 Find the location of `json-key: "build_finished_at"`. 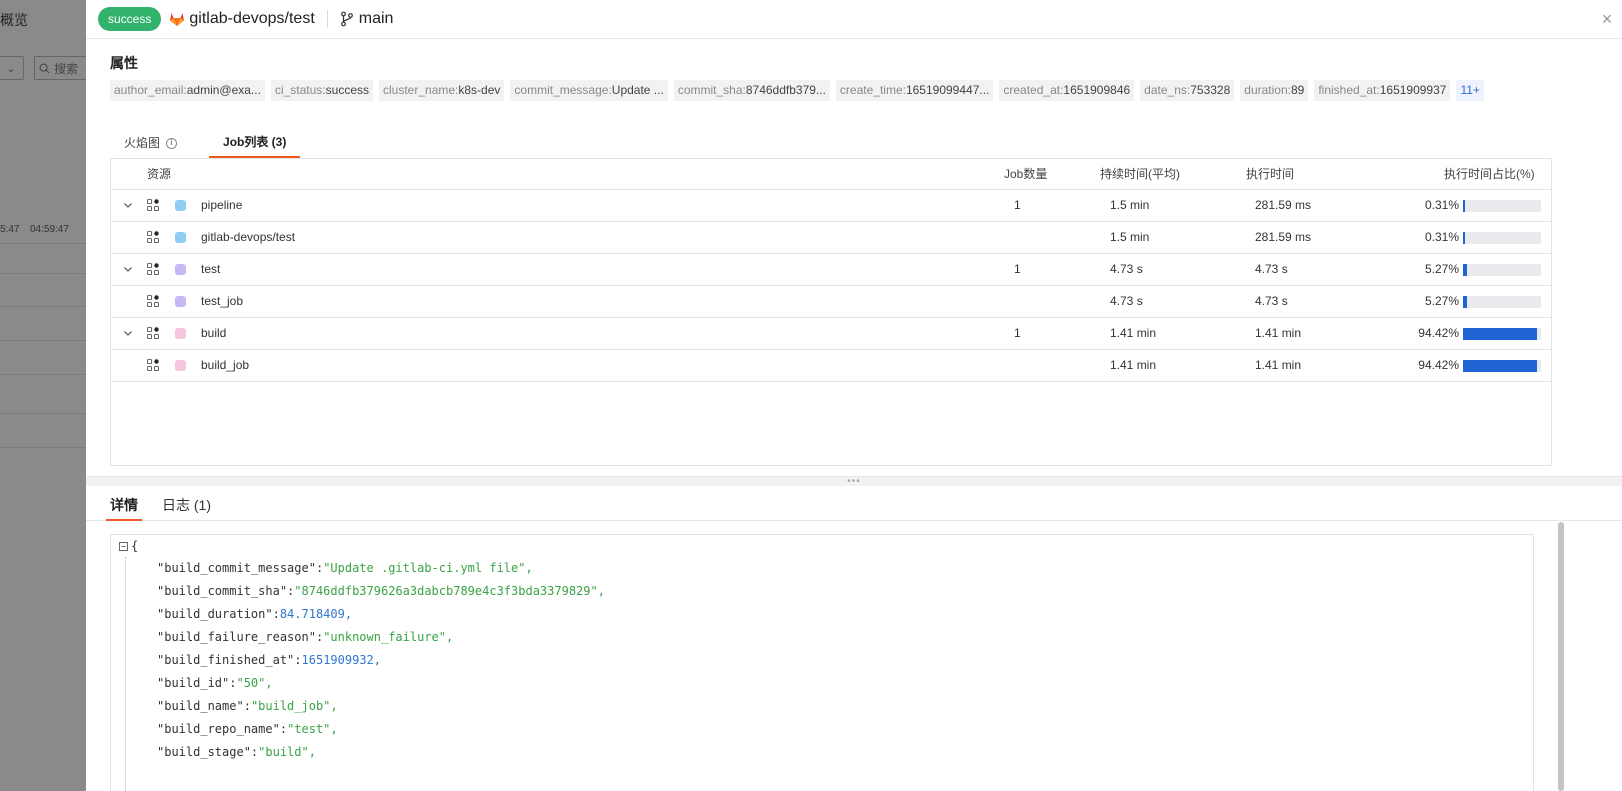

json-key: "build_finished_at" is located at coordinates (226, 660).